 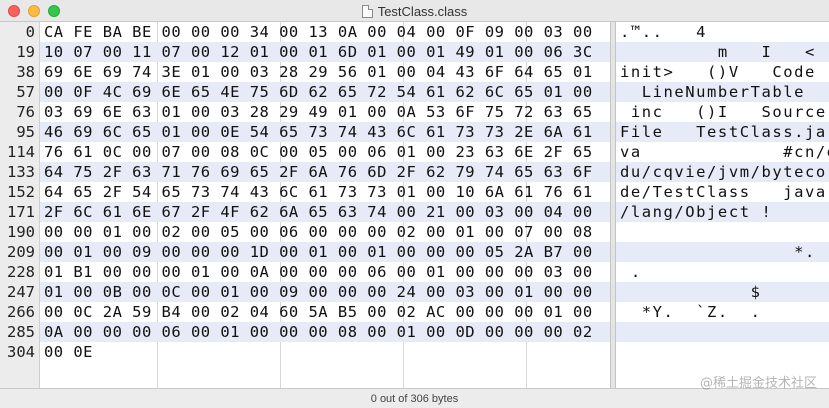 What do you see at coordinates (724, 252) in the screenshot?
I see `ascii-row: *.` at bounding box center [724, 252].